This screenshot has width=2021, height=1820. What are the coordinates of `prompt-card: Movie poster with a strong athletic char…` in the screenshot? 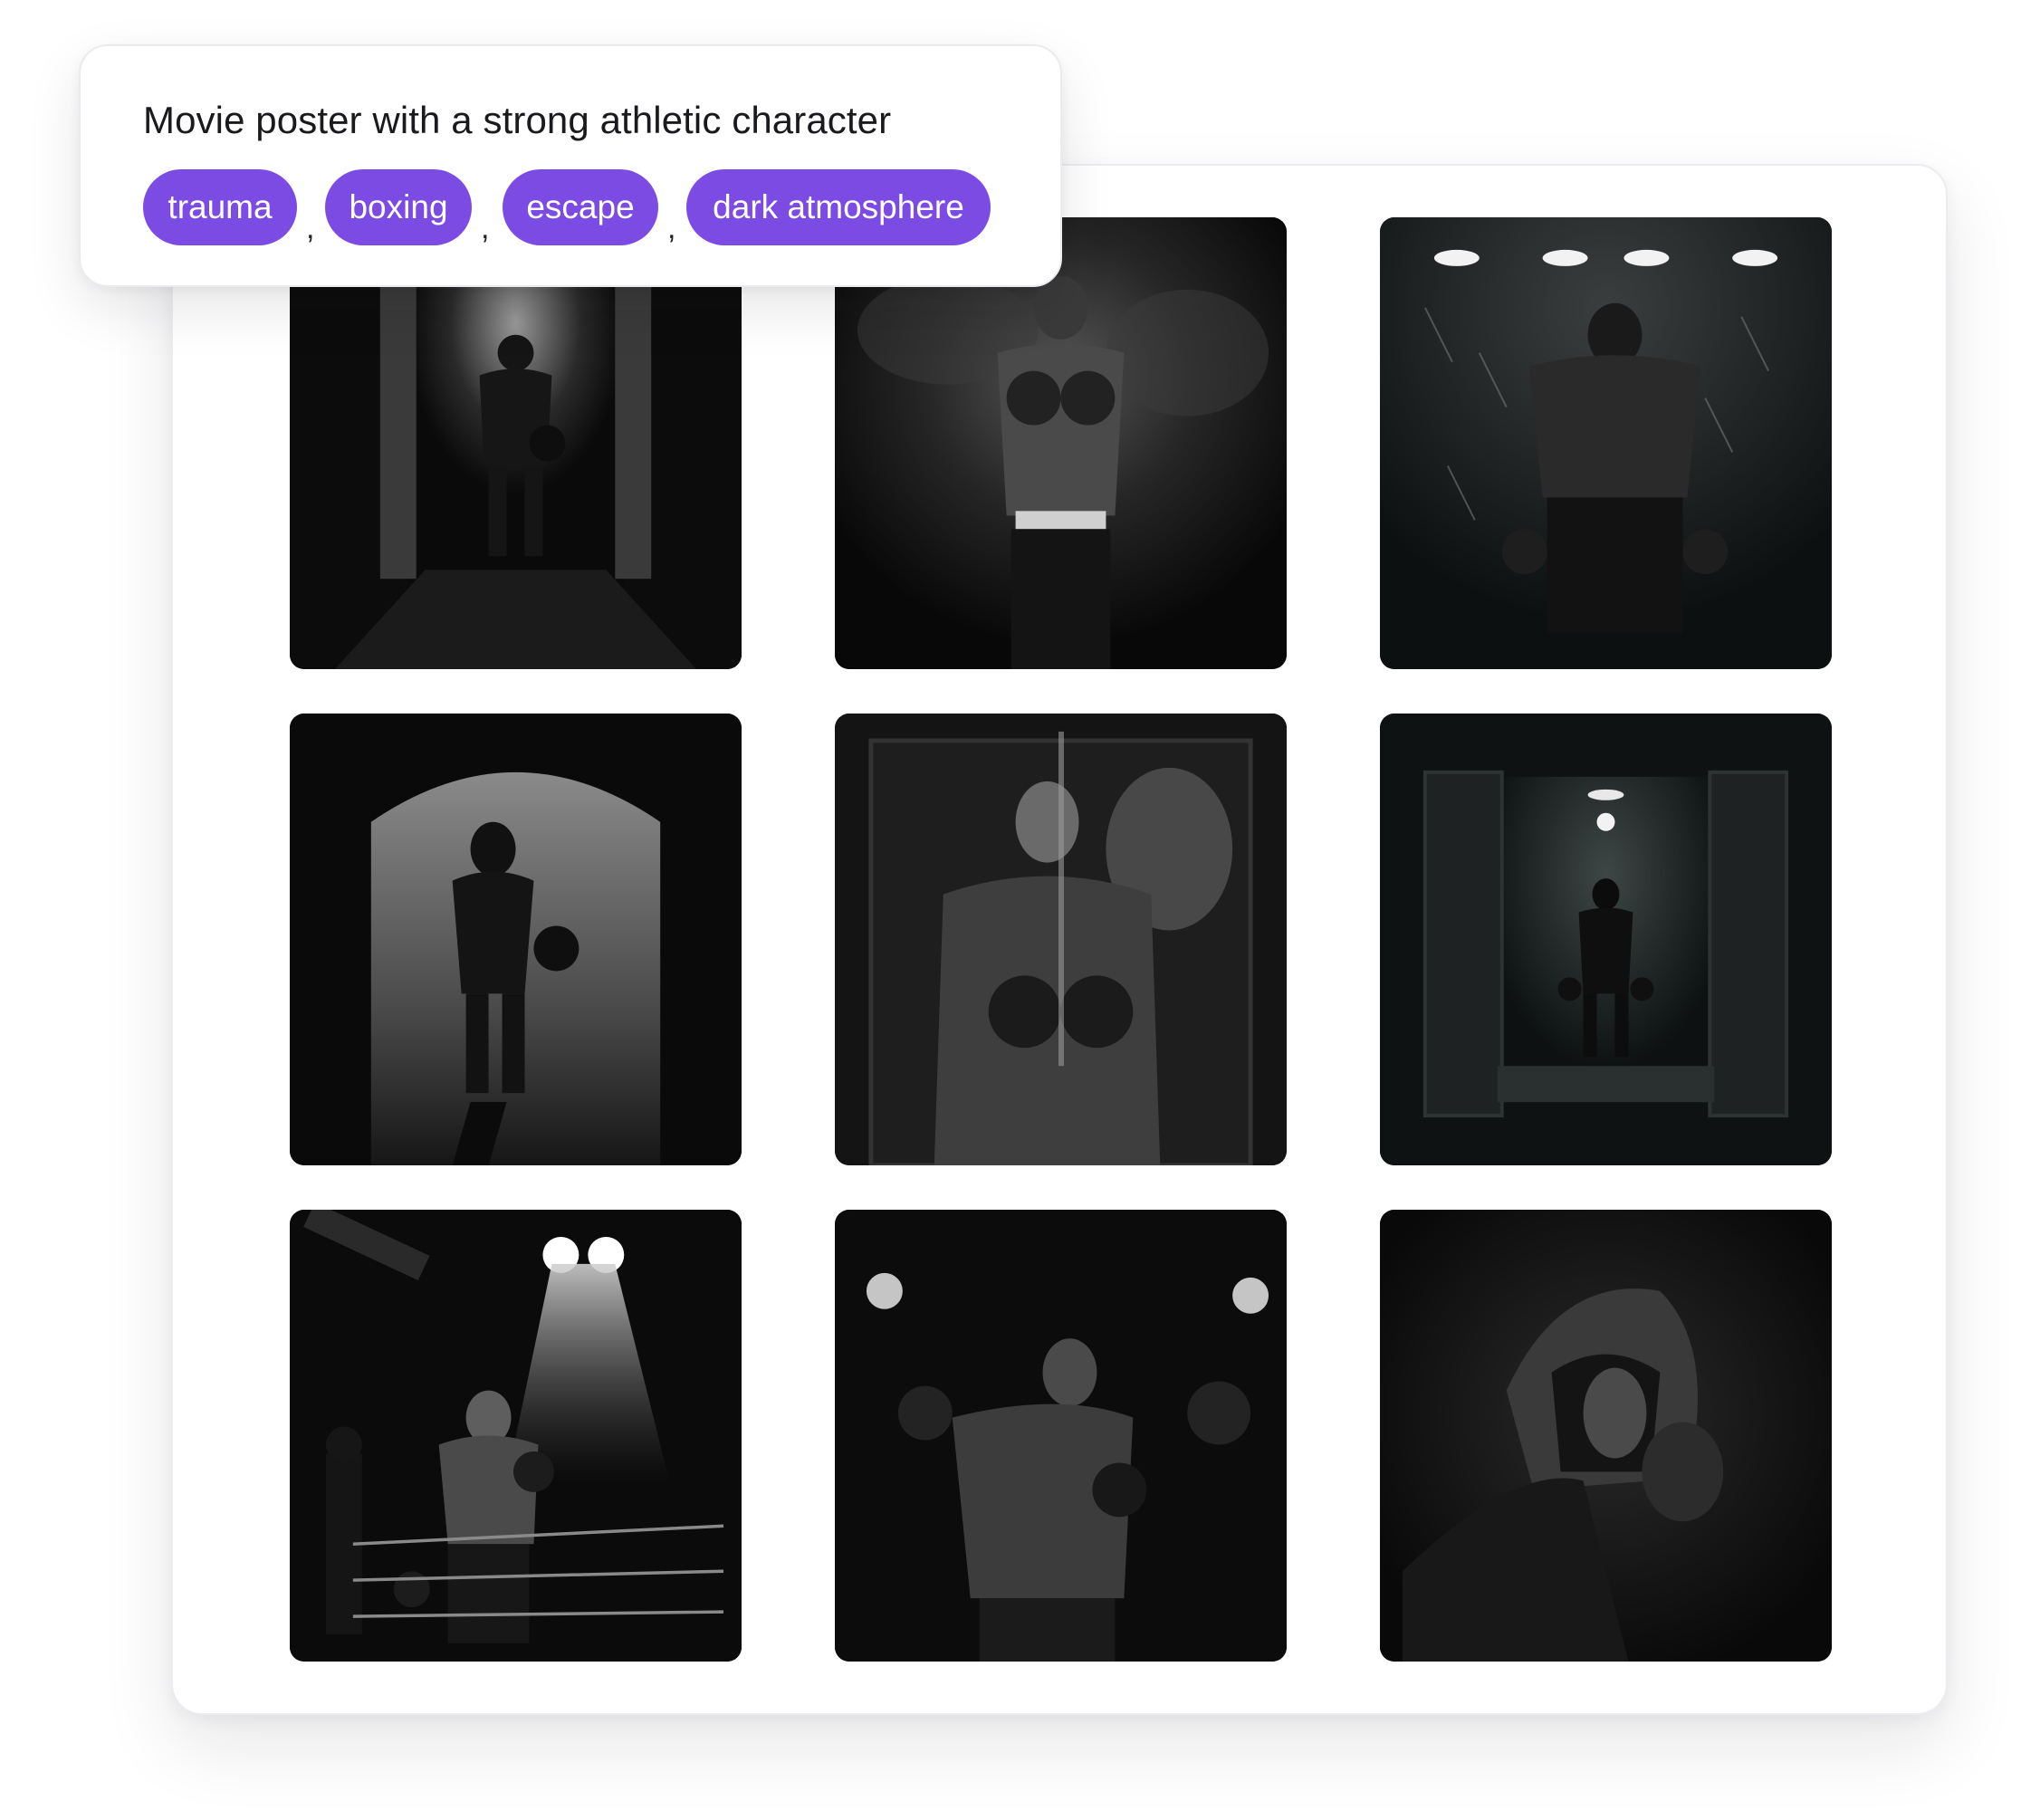 It's located at (570, 165).